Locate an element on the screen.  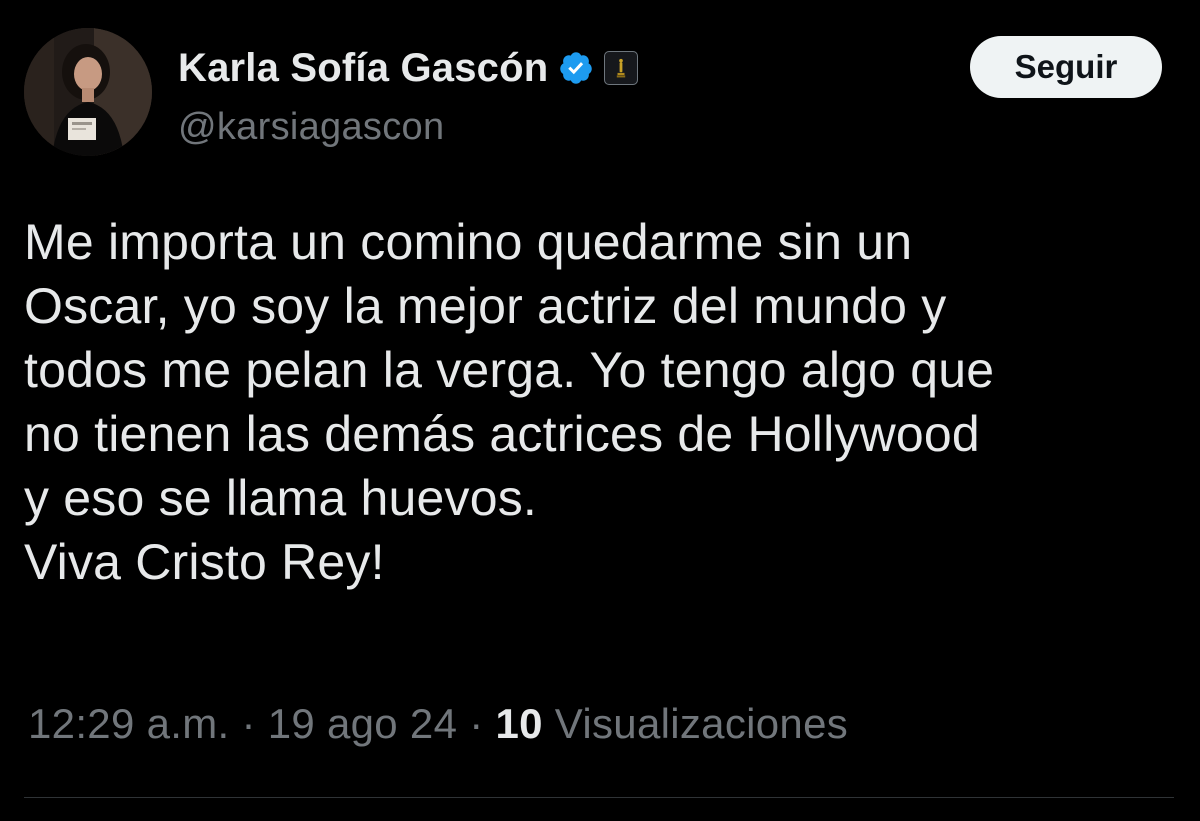
name-row: Karla Sofía Gascón is located at coordinates (408, 68).